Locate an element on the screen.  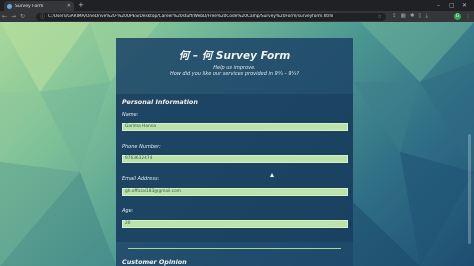
close-window-button: ✕ is located at coordinates (464, 5).